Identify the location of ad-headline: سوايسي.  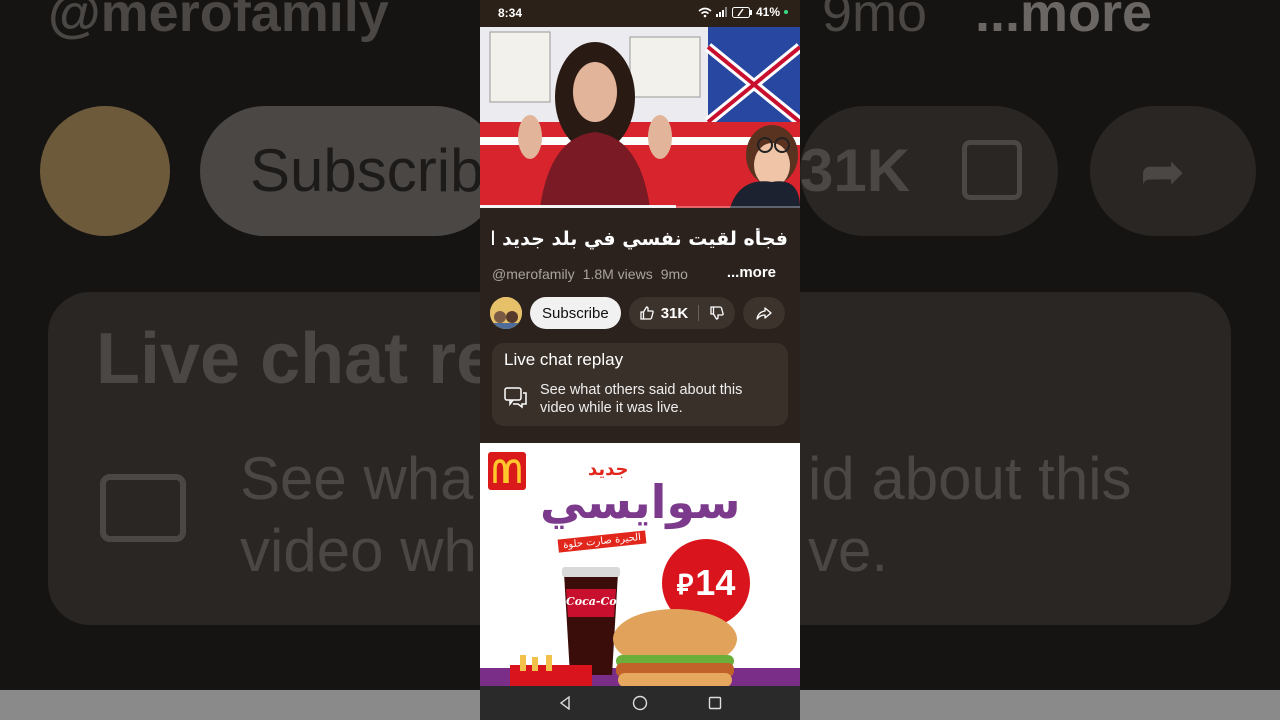
(640, 502).